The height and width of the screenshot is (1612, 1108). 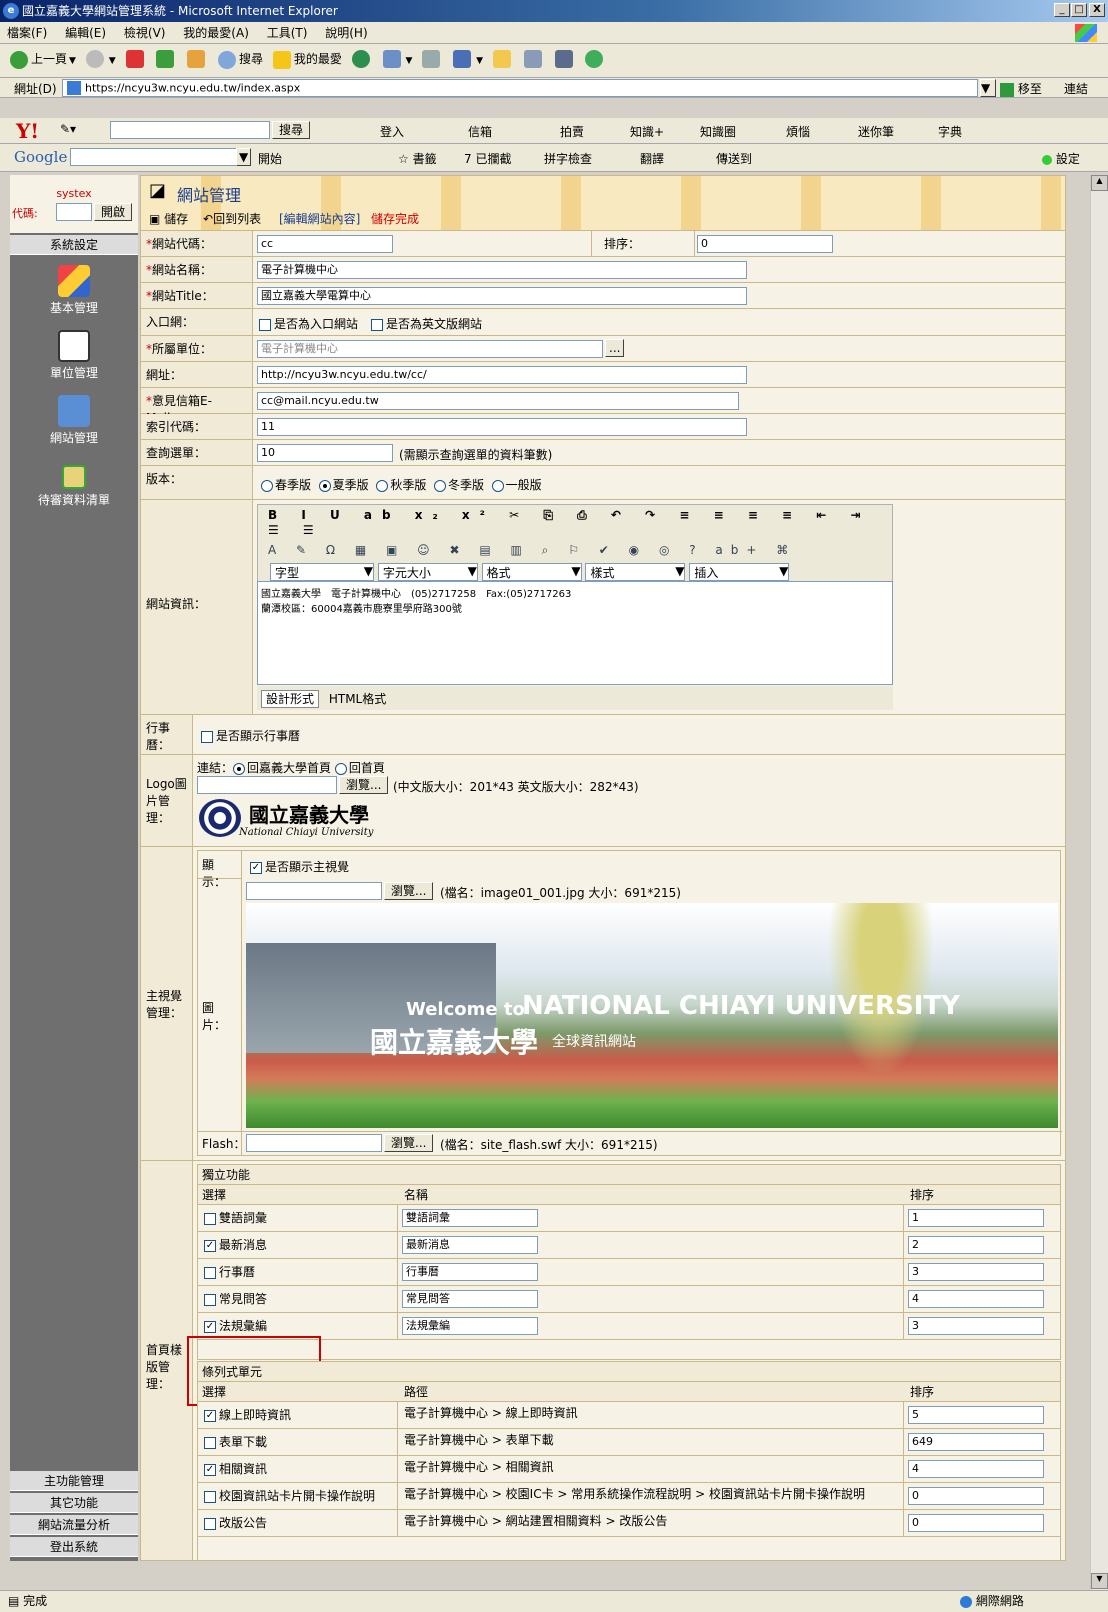 What do you see at coordinates (159, 157) in the screenshot?
I see `google-search-input` at bounding box center [159, 157].